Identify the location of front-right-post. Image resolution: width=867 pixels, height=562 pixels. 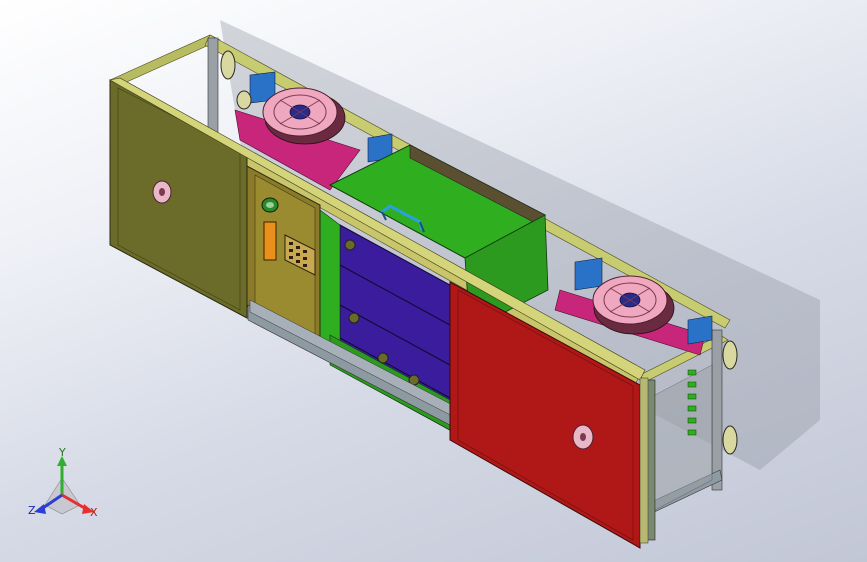
(644, 460).